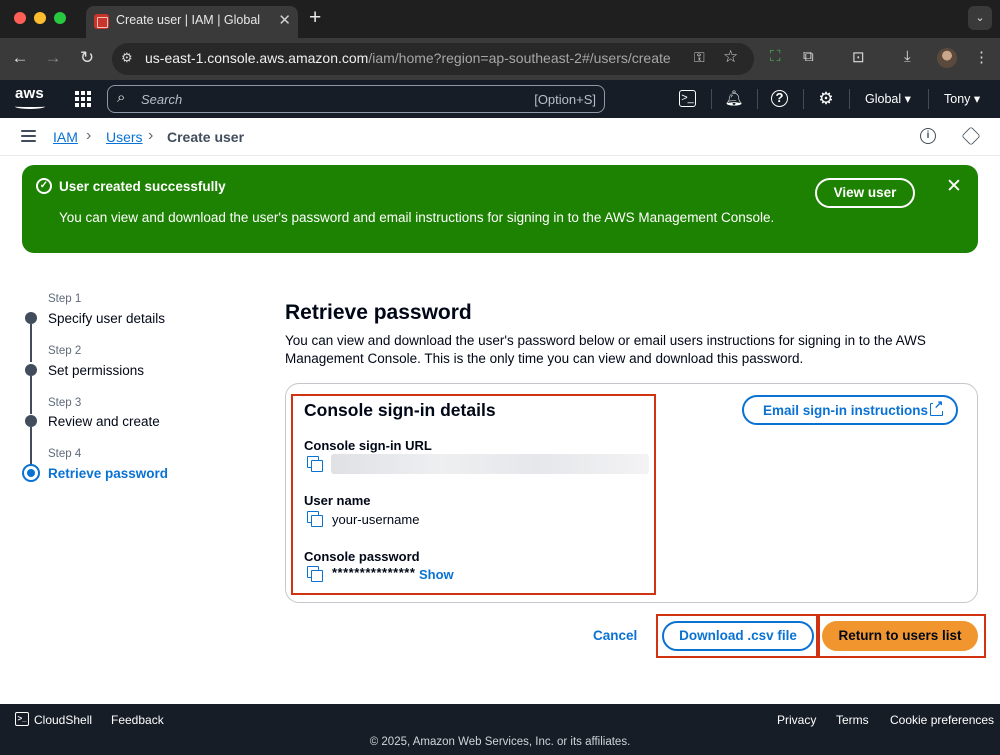 This screenshot has height=755, width=1000. What do you see at coordinates (356, 99) in the screenshot?
I see `search-input: ⌕ Search [Option+S]` at bounding box center [356, 99].